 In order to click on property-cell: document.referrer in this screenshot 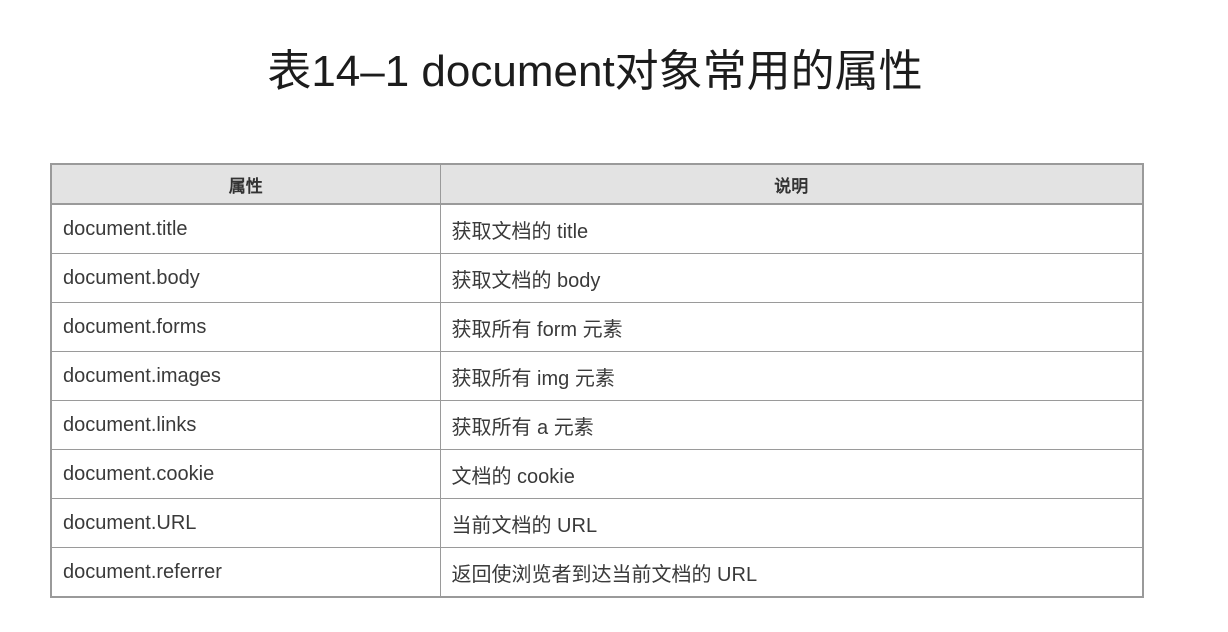, I will do `click(245, 572)`.